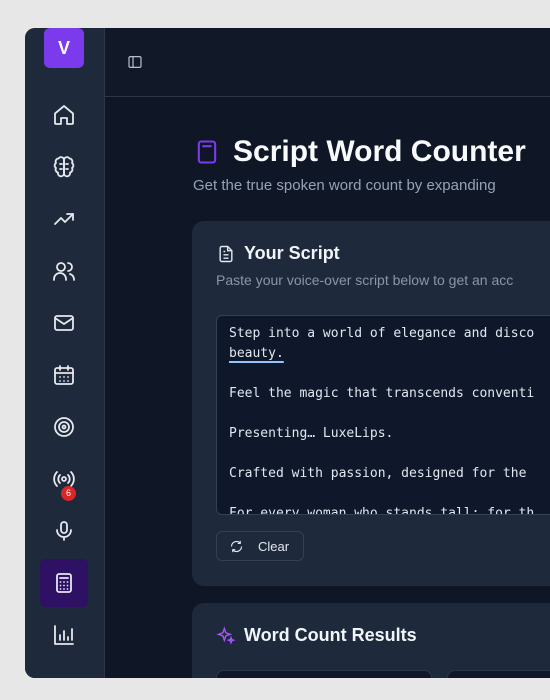  Describe the element at coordinates (382, 333) in the screenshot. I see `script-line: Step into a world of elegance and disco` at that location.